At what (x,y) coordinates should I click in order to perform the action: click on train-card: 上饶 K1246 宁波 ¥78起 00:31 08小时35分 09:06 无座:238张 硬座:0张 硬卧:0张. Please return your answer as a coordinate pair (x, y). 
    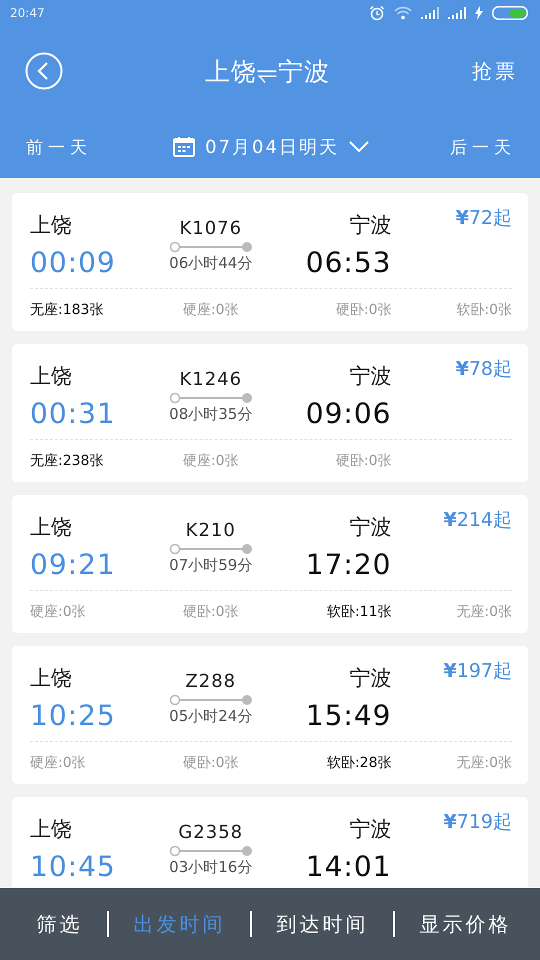
    Looking at the image, I should click on (270, 413).